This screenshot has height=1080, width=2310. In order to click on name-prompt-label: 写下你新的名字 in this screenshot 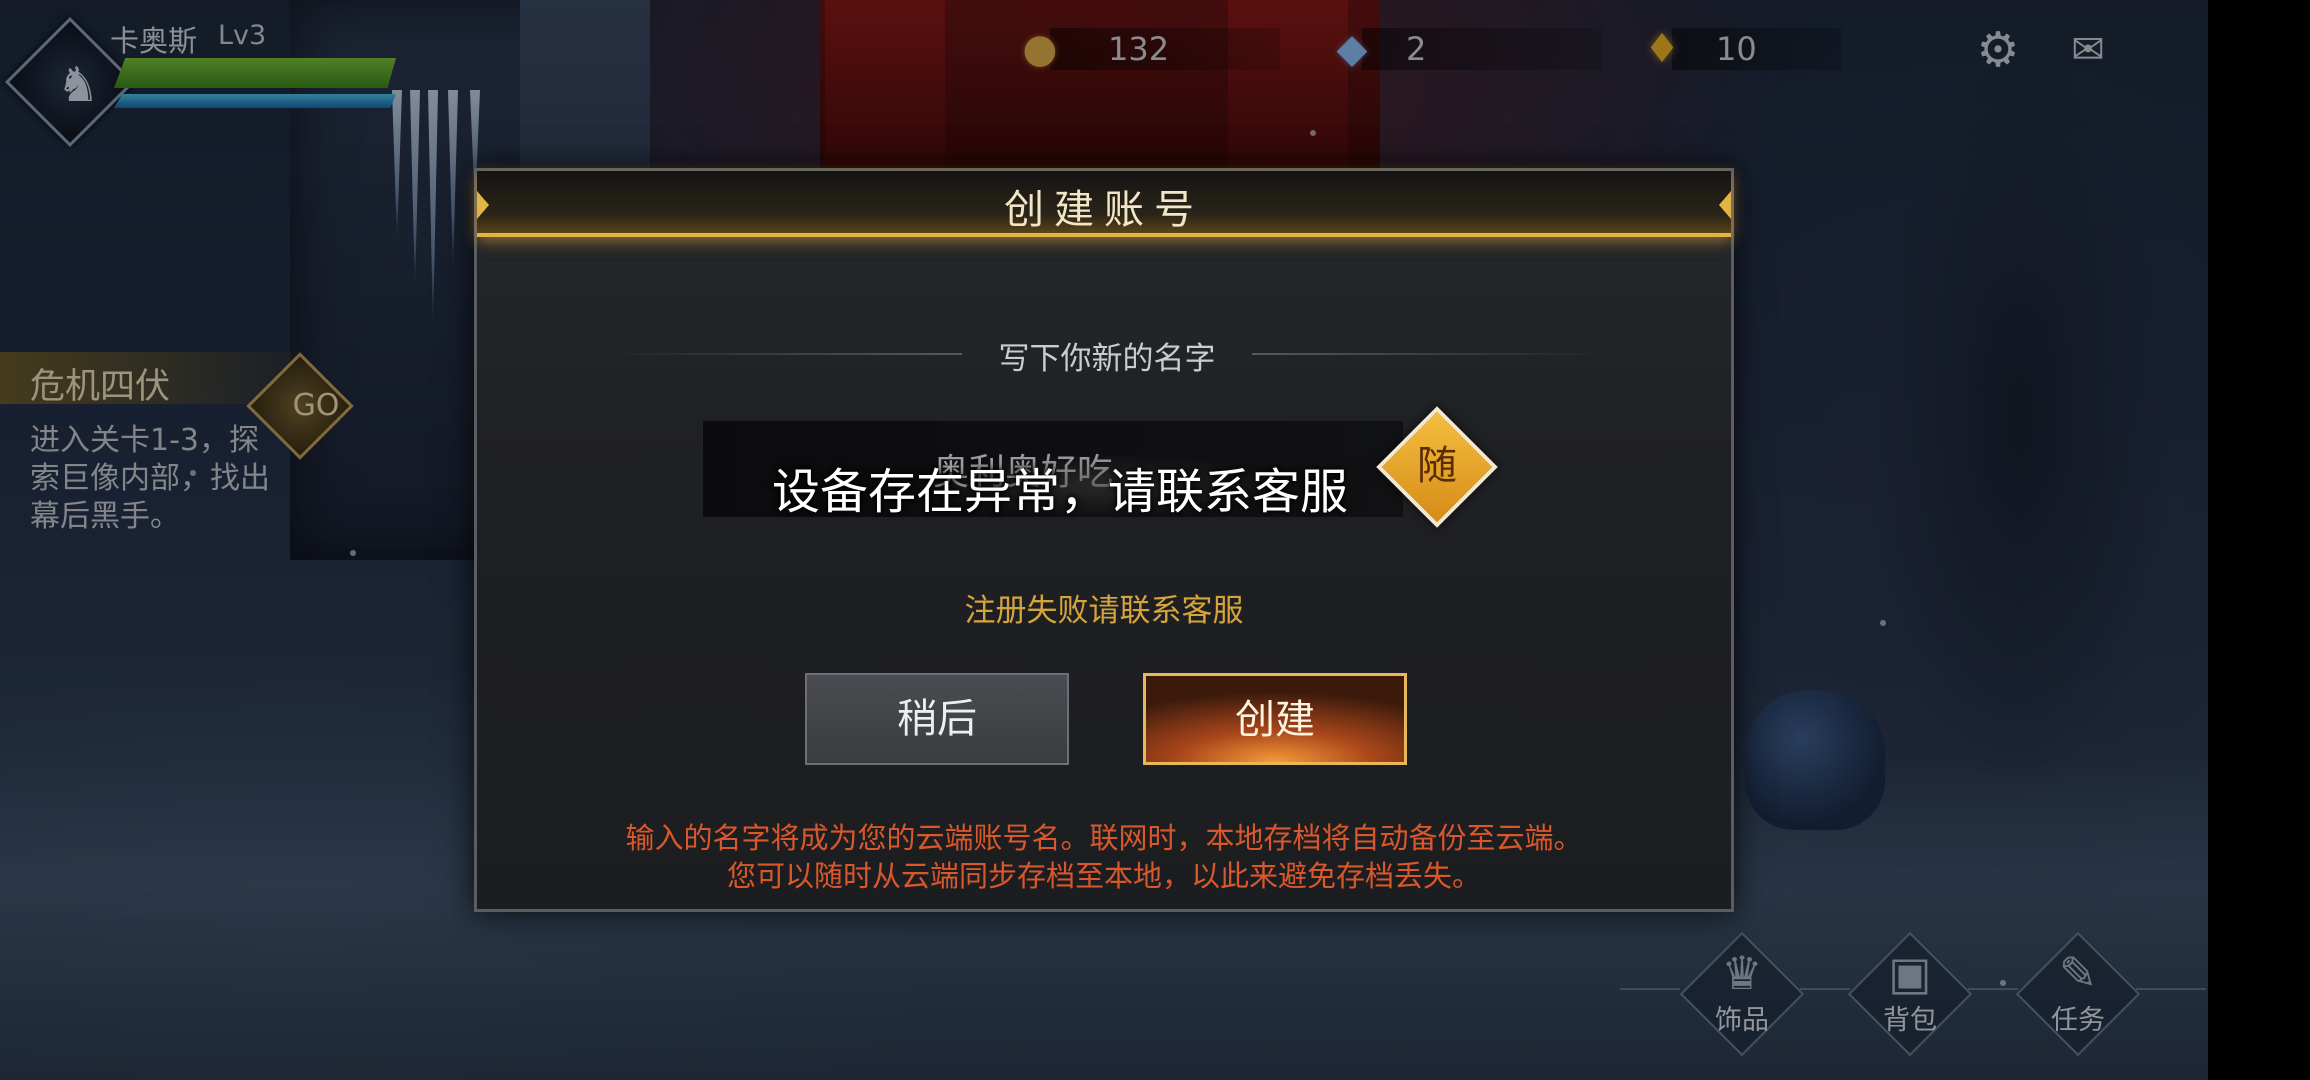, I will do `click(1107, 359)`.